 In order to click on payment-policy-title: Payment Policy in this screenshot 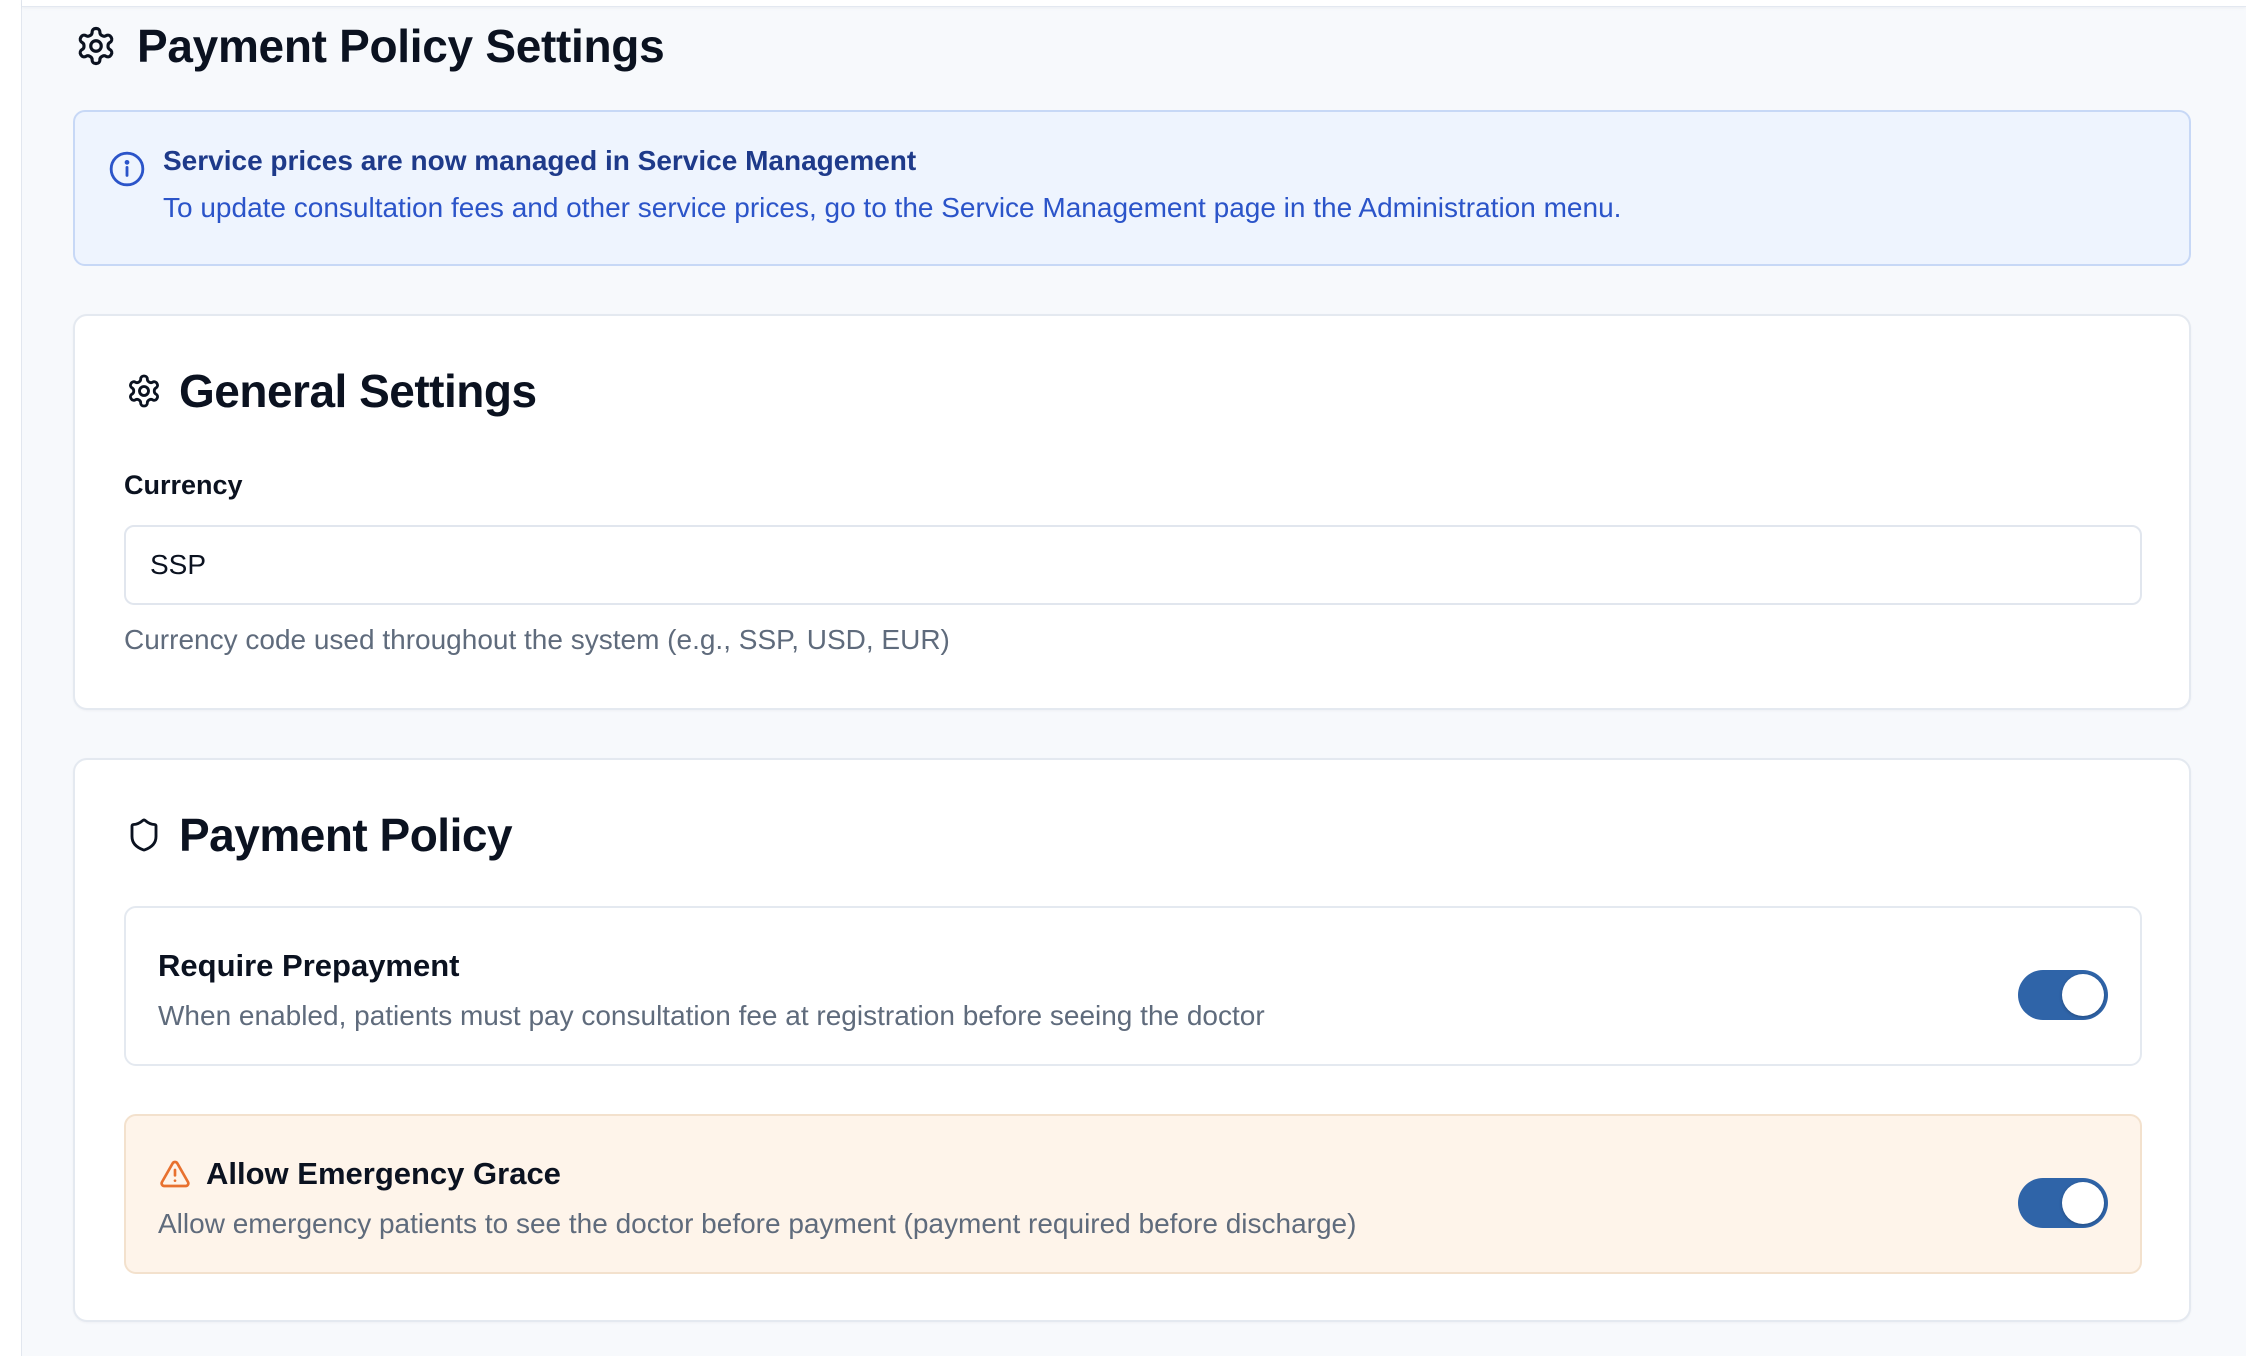, I will do `click(346, 835)`.